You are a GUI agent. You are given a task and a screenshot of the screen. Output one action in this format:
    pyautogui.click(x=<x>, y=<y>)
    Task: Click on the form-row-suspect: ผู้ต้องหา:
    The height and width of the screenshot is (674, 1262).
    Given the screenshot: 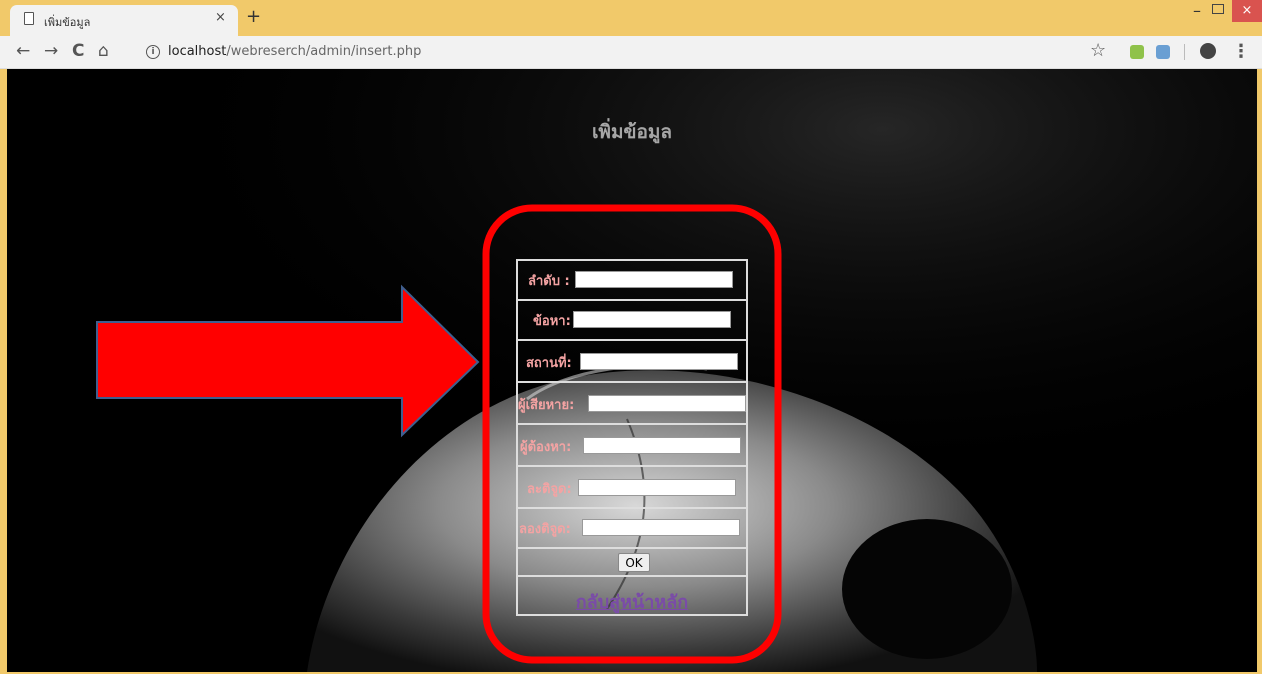 What is the action you would take?
    pyautogui.click(x=632, y=446)
    